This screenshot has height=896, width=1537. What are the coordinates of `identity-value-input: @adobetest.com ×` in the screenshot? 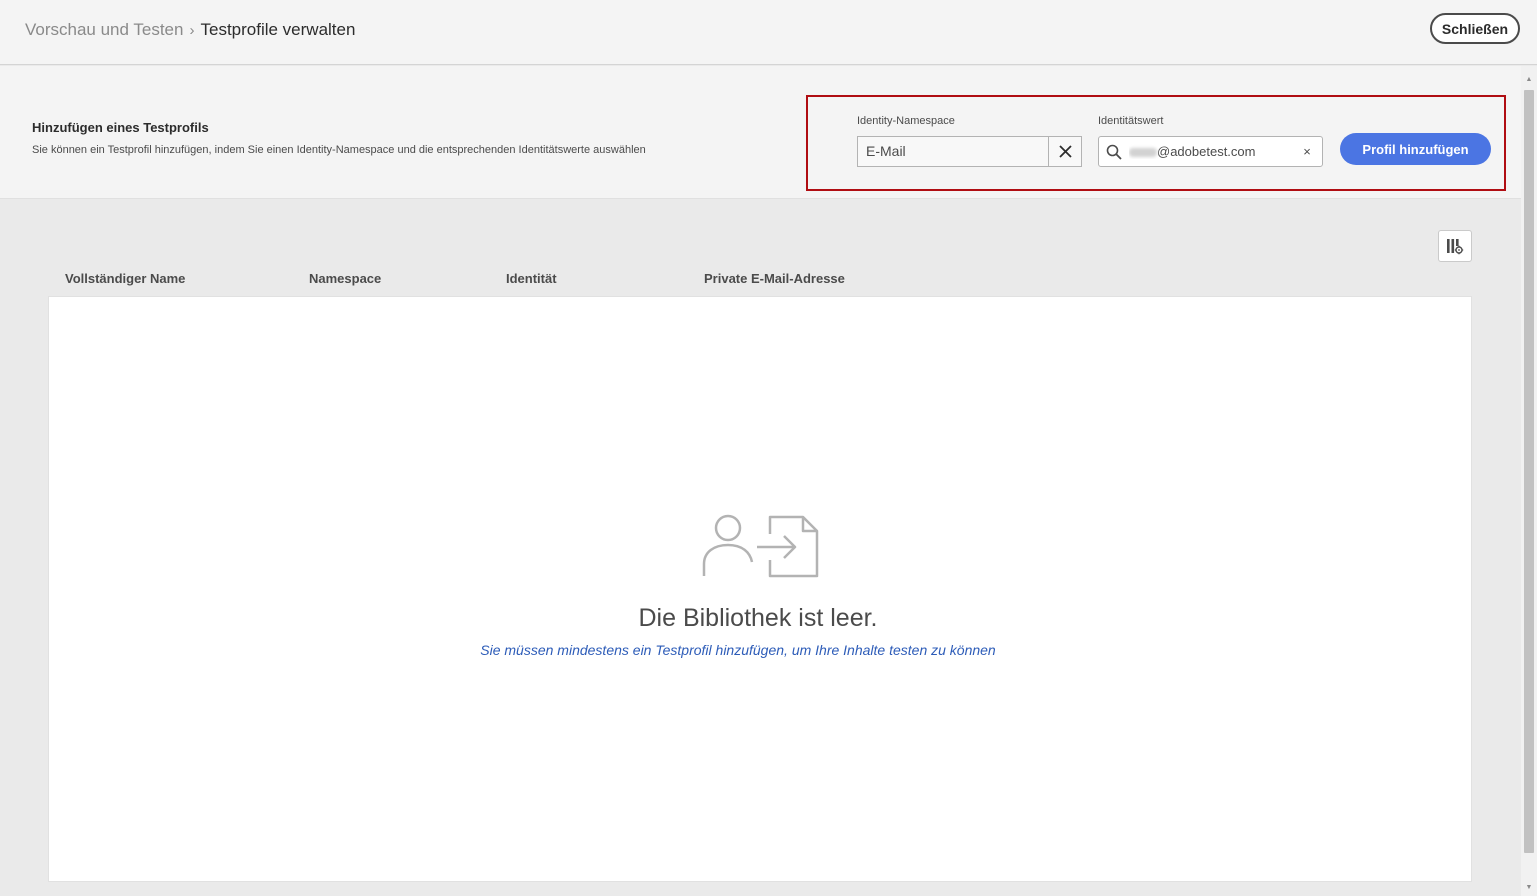 It's located at (1210, 151).